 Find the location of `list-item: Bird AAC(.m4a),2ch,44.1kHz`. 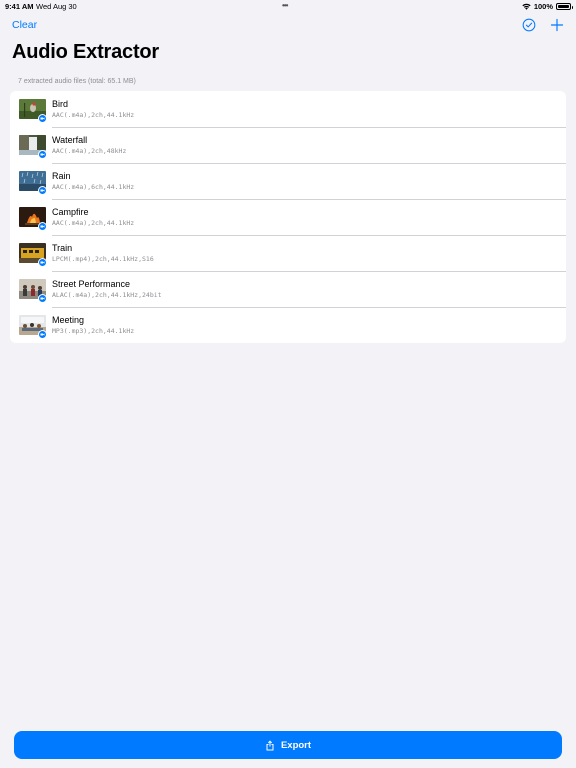

list-item: Bird AAC(.m4a),2ch,44.1kHz is located at coordinates (288, 109).